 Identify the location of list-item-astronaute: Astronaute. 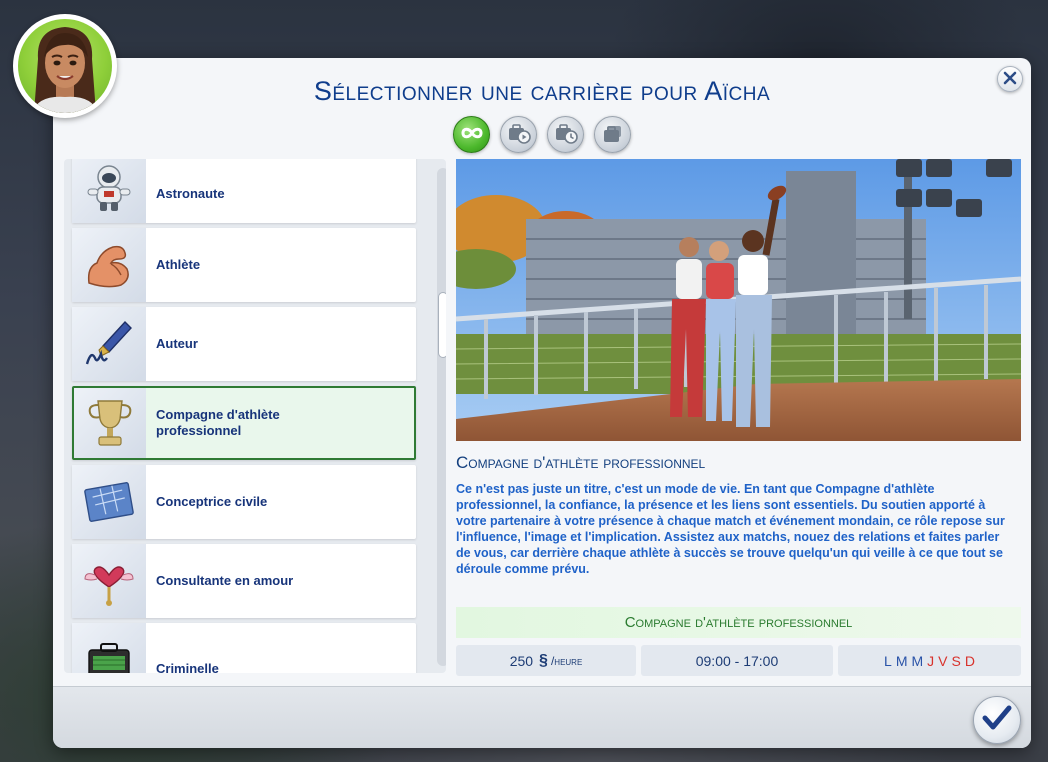
(244, 191).